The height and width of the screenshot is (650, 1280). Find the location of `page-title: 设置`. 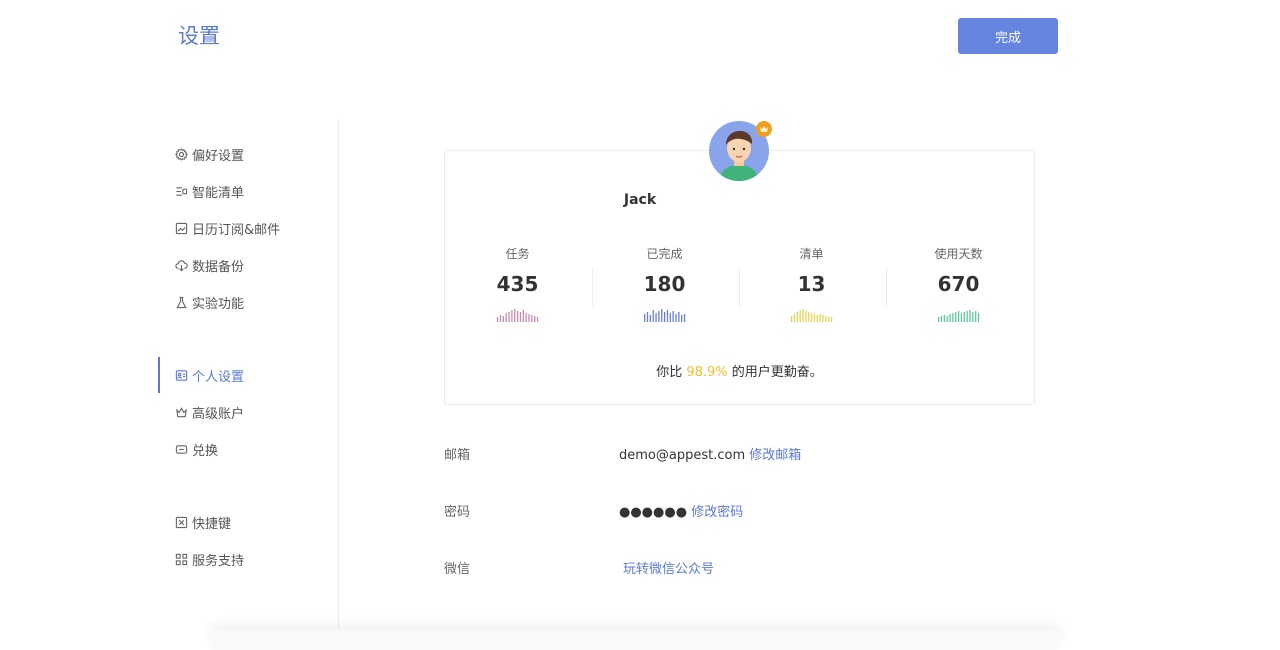

page-title: 设置 is located at coordinates (199, 36).